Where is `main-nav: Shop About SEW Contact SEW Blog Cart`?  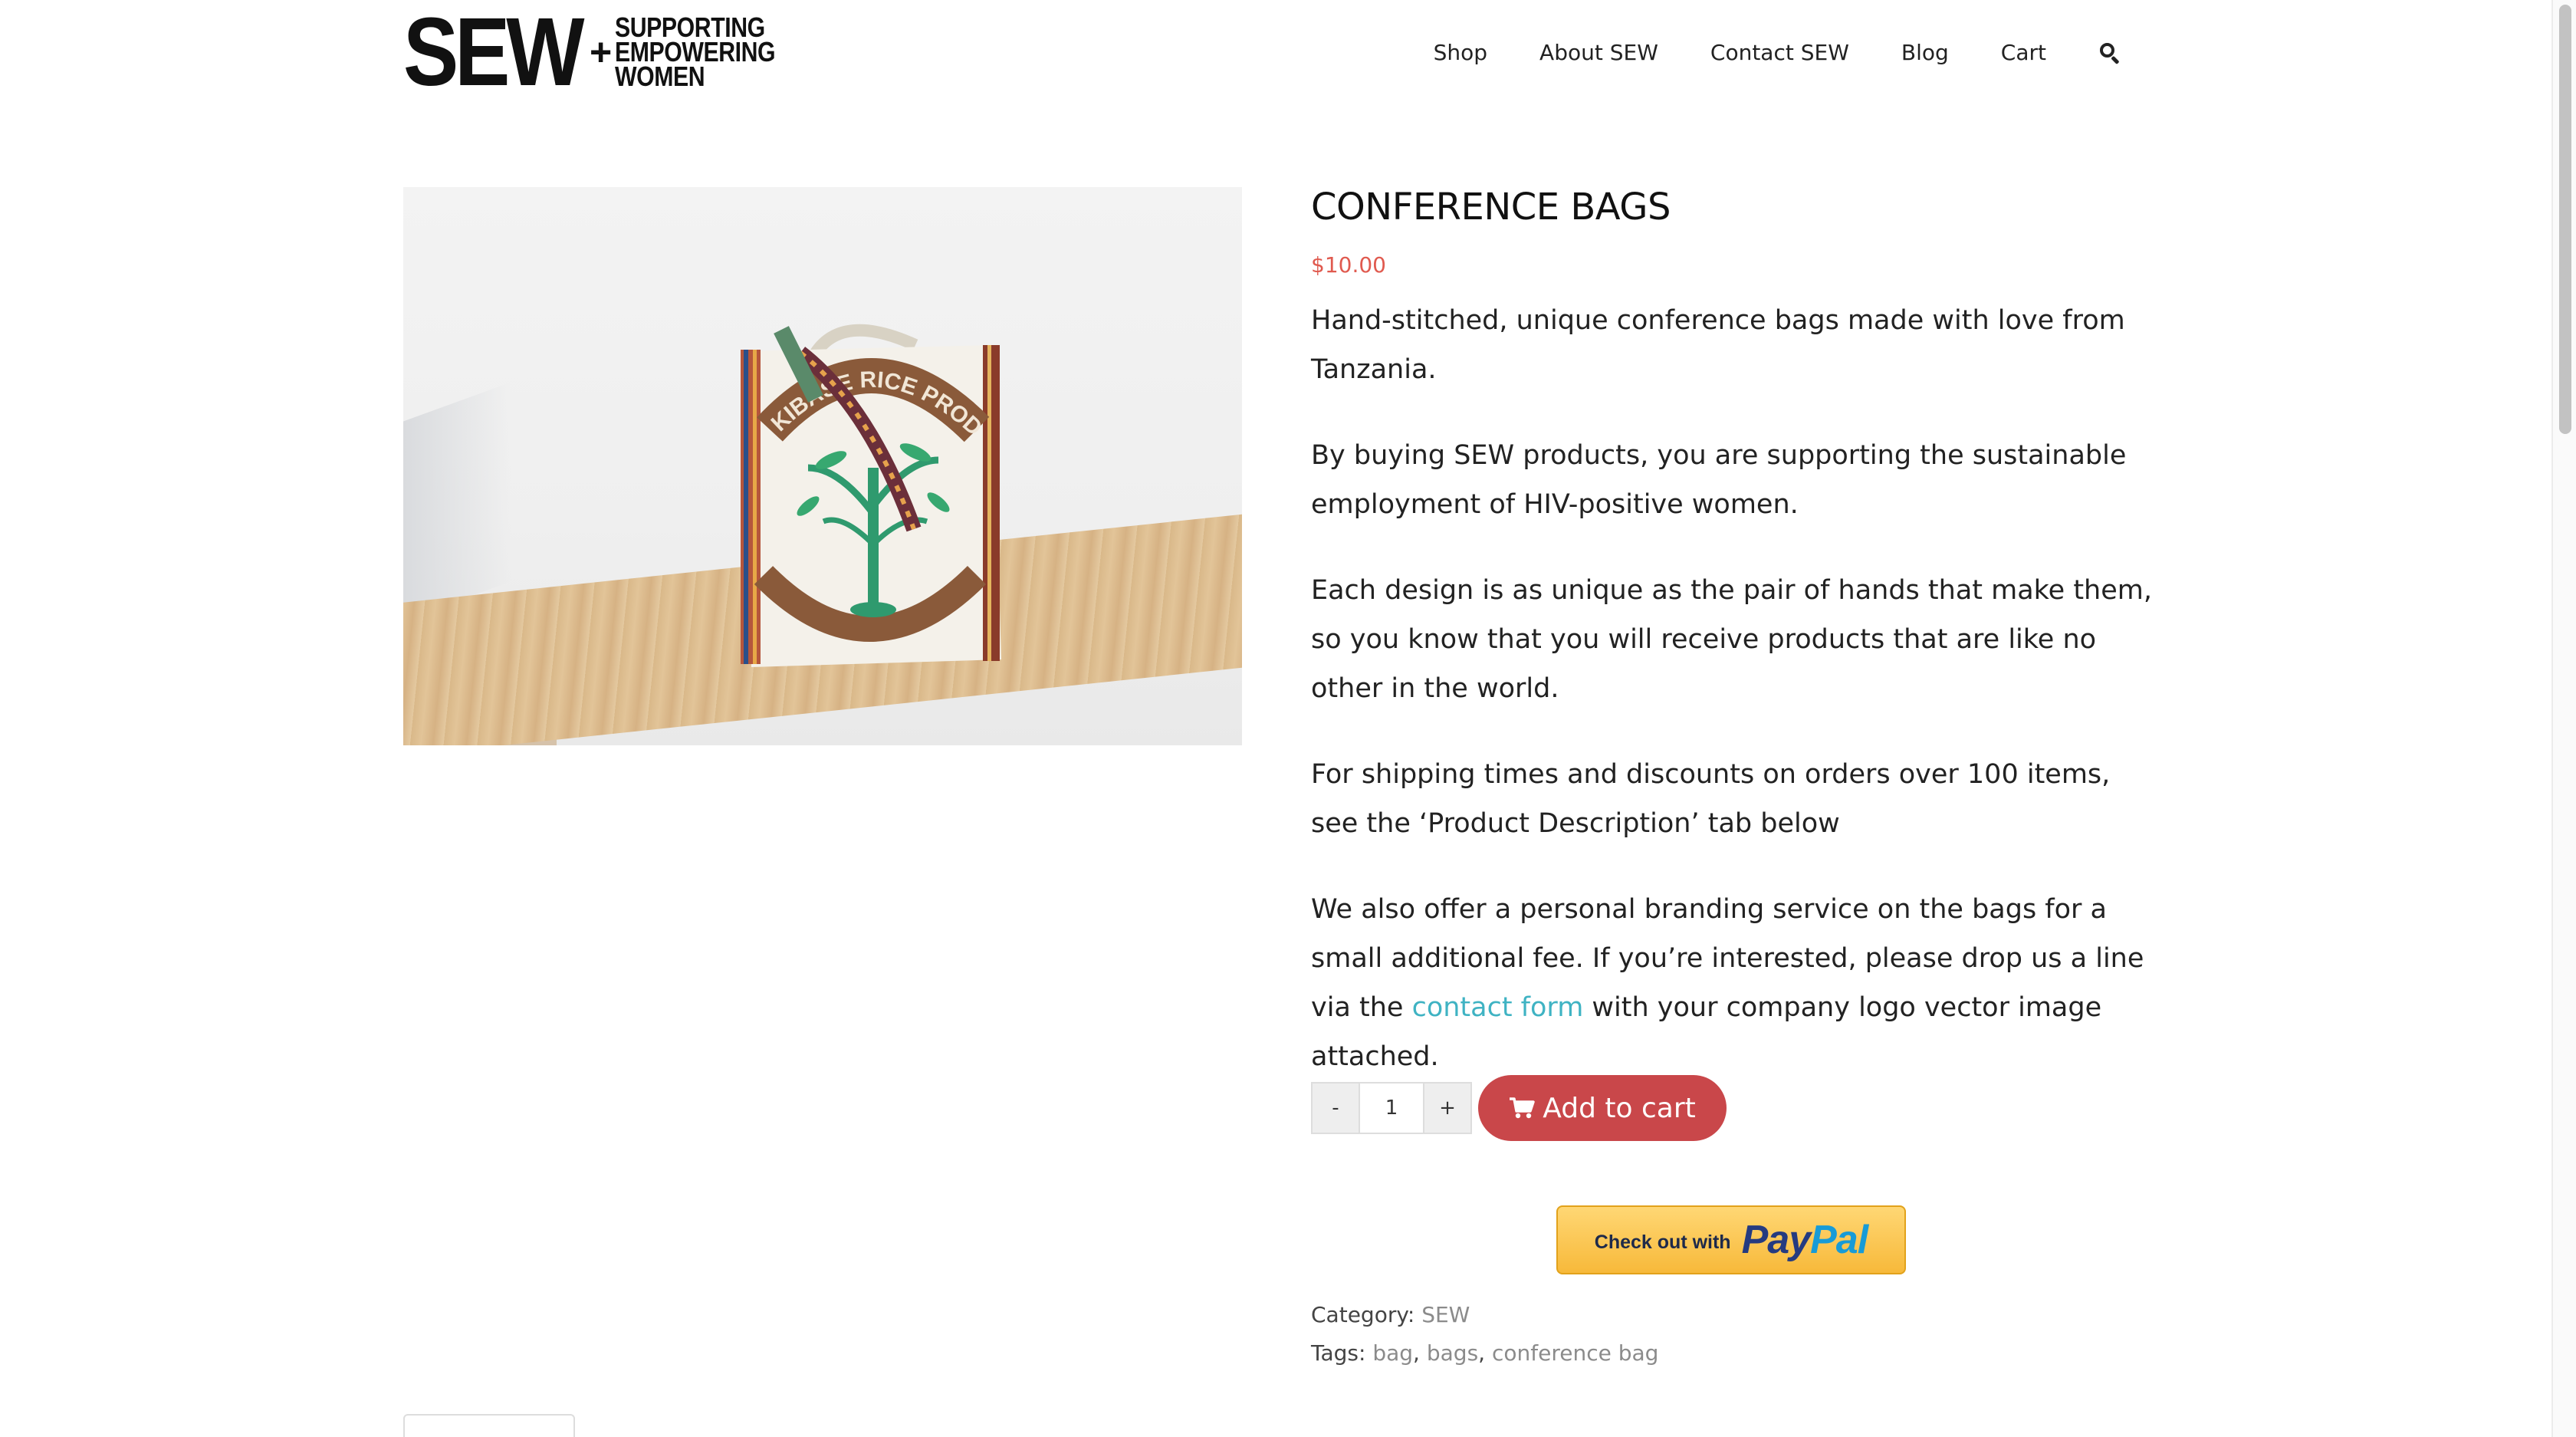
main-nav: Shop About SEW Contact SEW Blog Cart is located at coordinates (1751, 52).